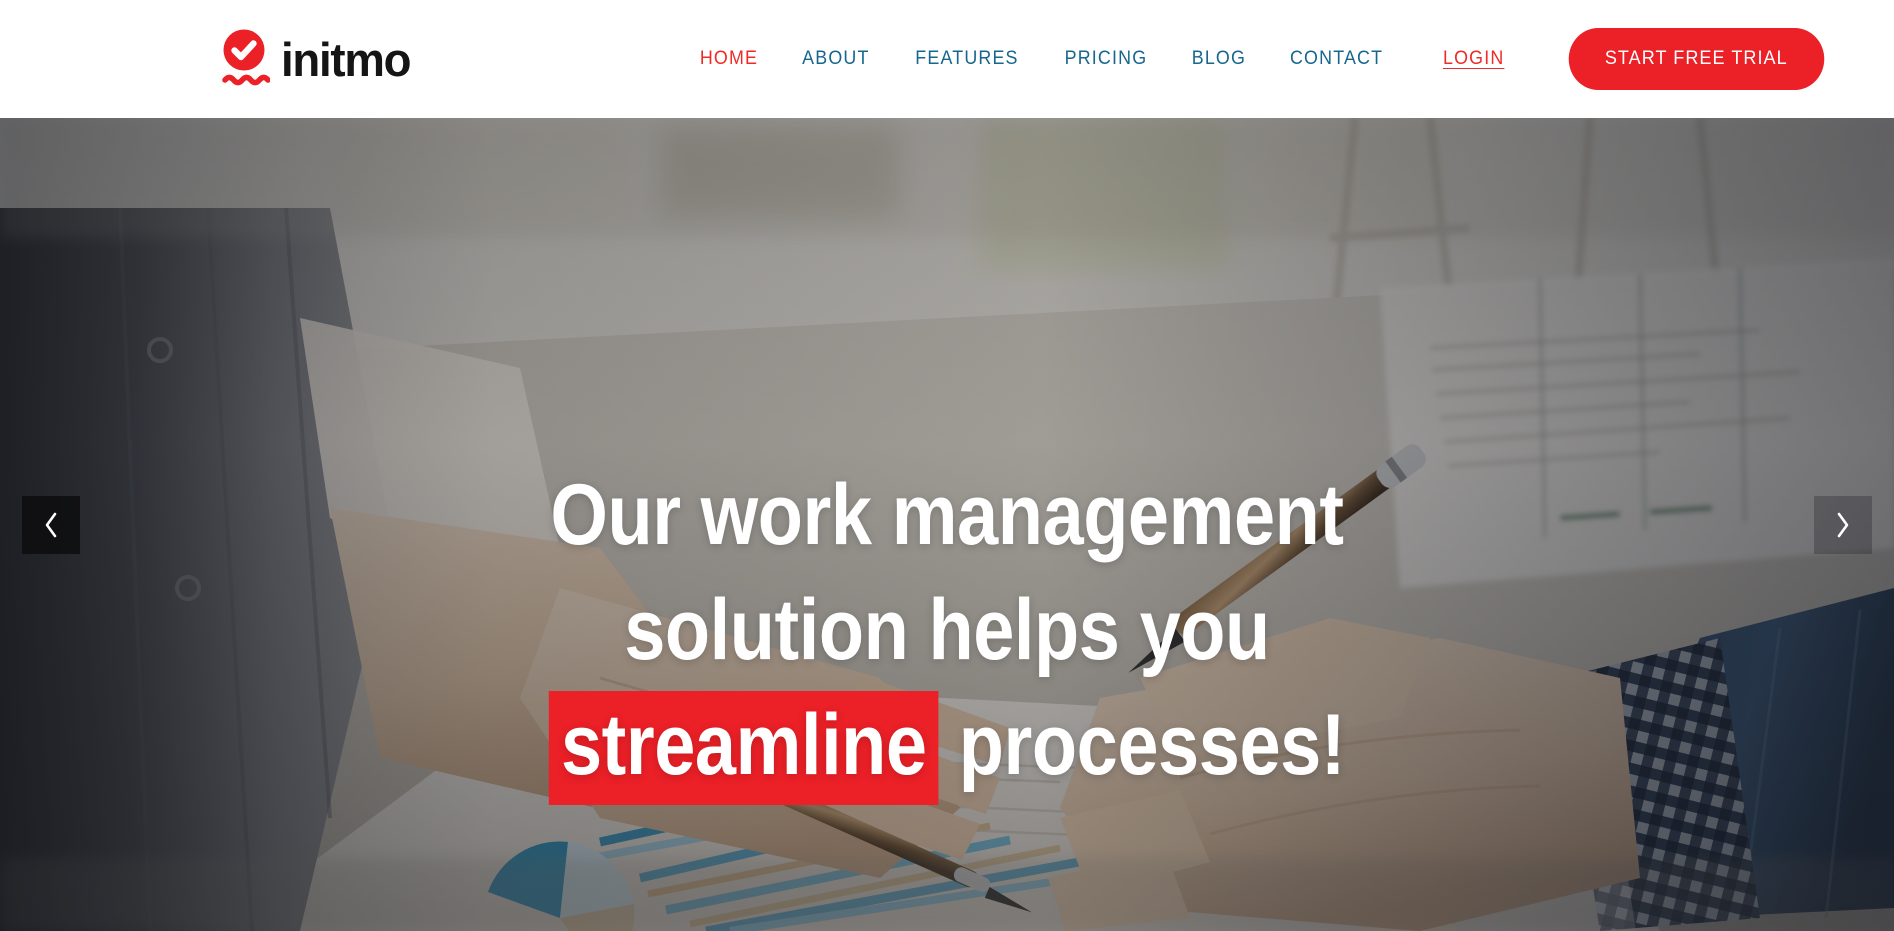 This screenshot has width=1894, height=931. I want to click on nav-item-features: FEATURES, so click(966, 59).